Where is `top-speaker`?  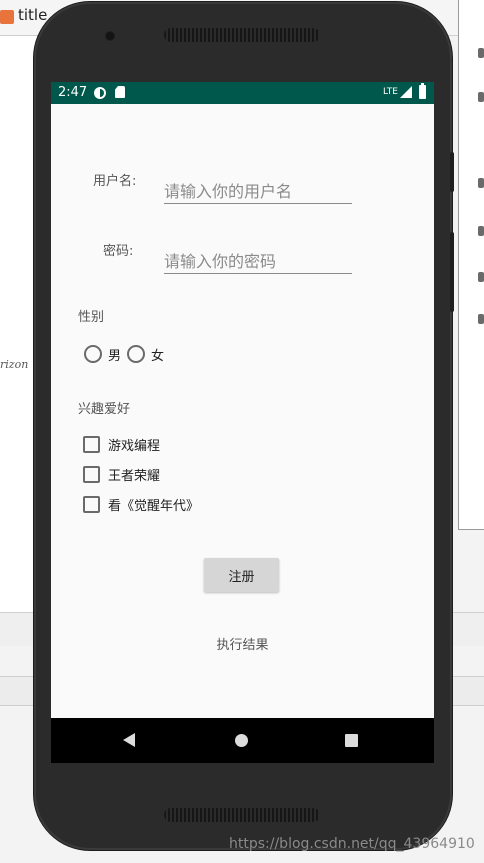
top-speaker is located at coordinates (242, 35).